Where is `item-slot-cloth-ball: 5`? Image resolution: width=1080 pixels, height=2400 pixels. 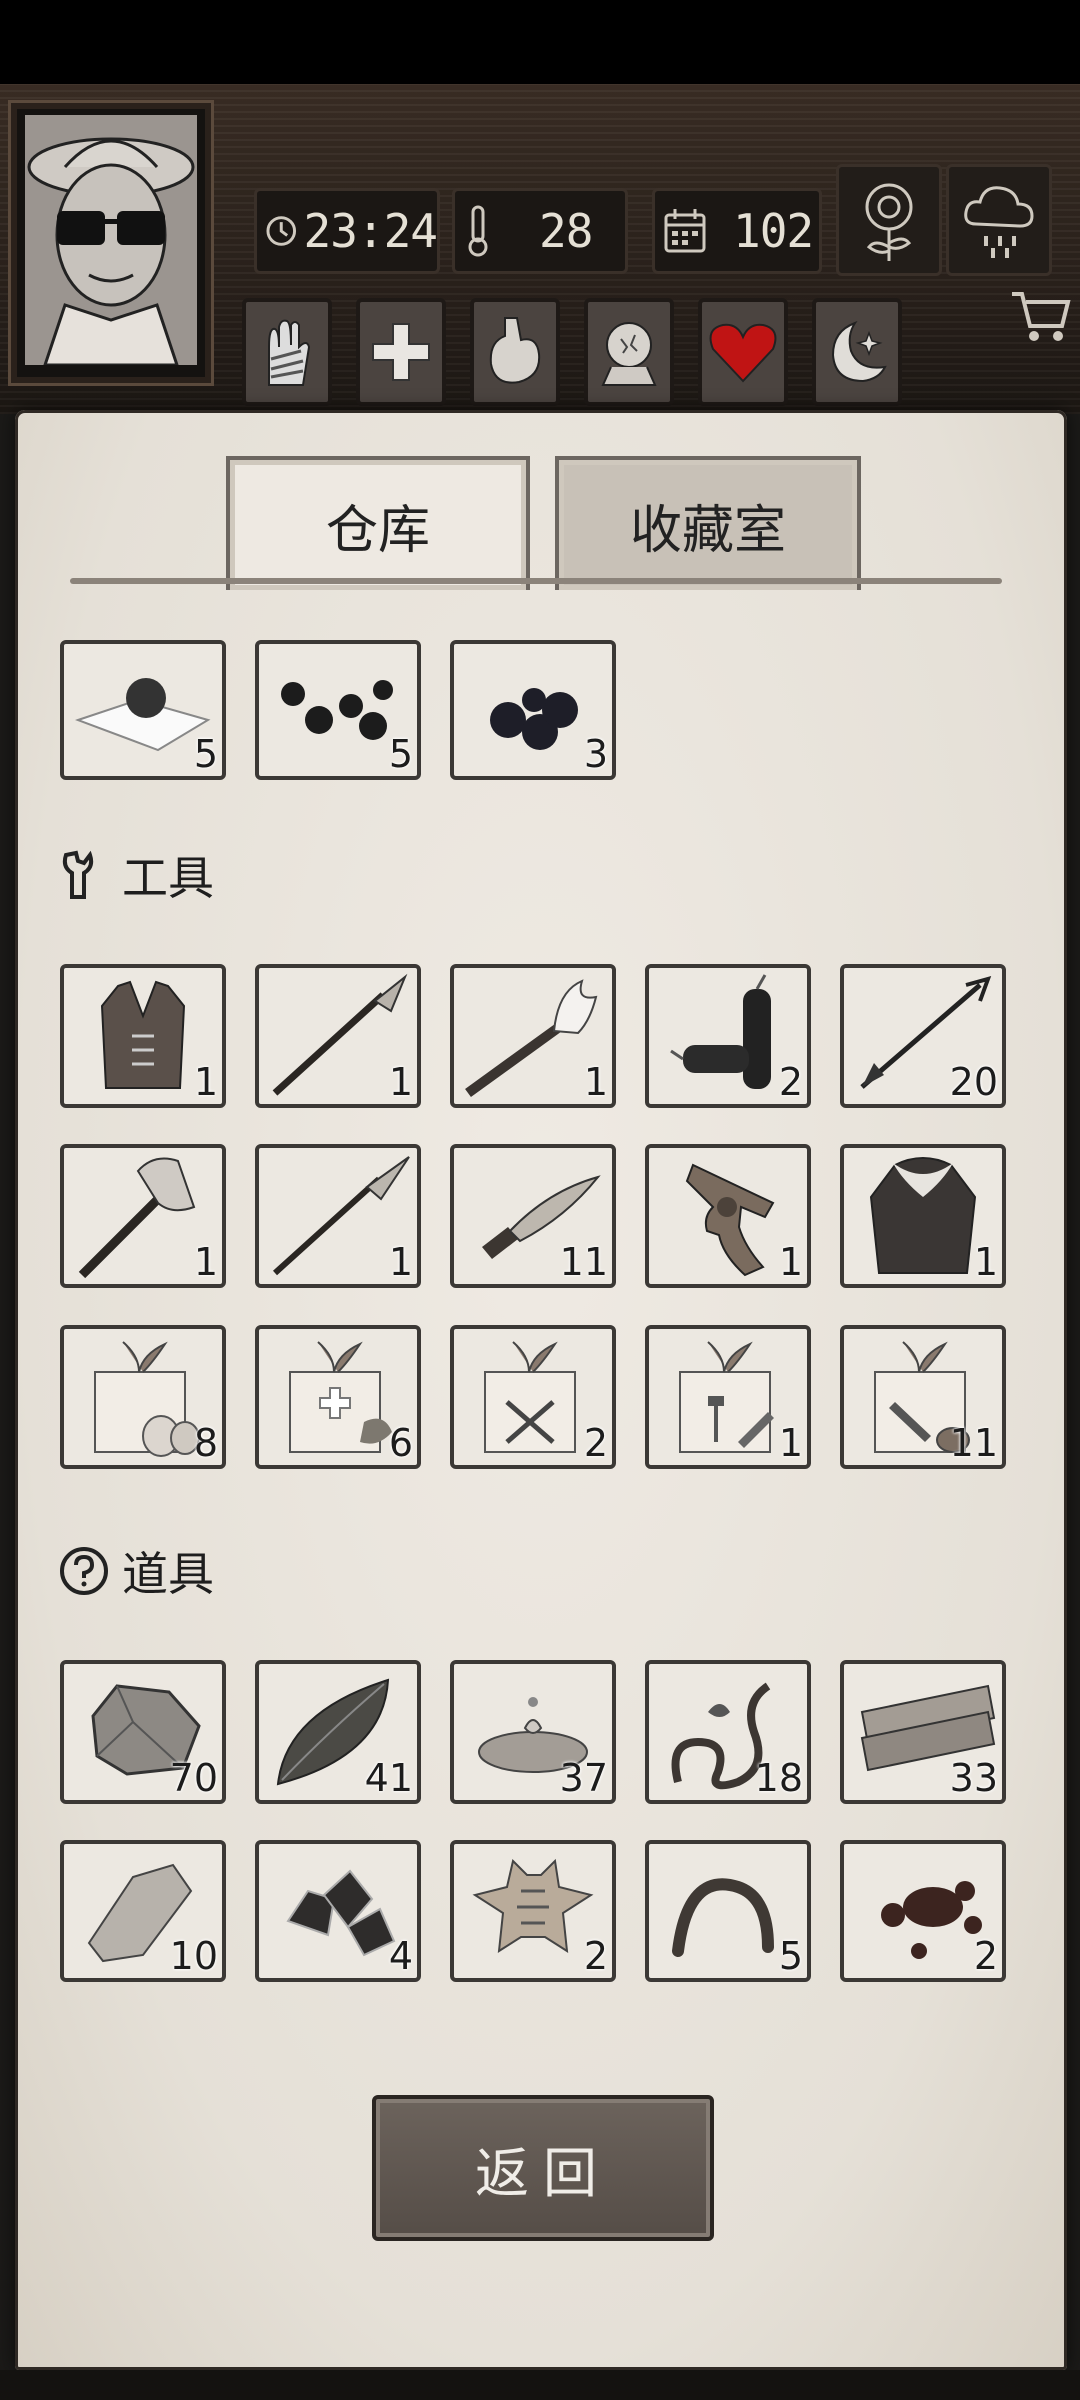
item-slot-cloth-ball: 5 is located at coordinates (143, 710).